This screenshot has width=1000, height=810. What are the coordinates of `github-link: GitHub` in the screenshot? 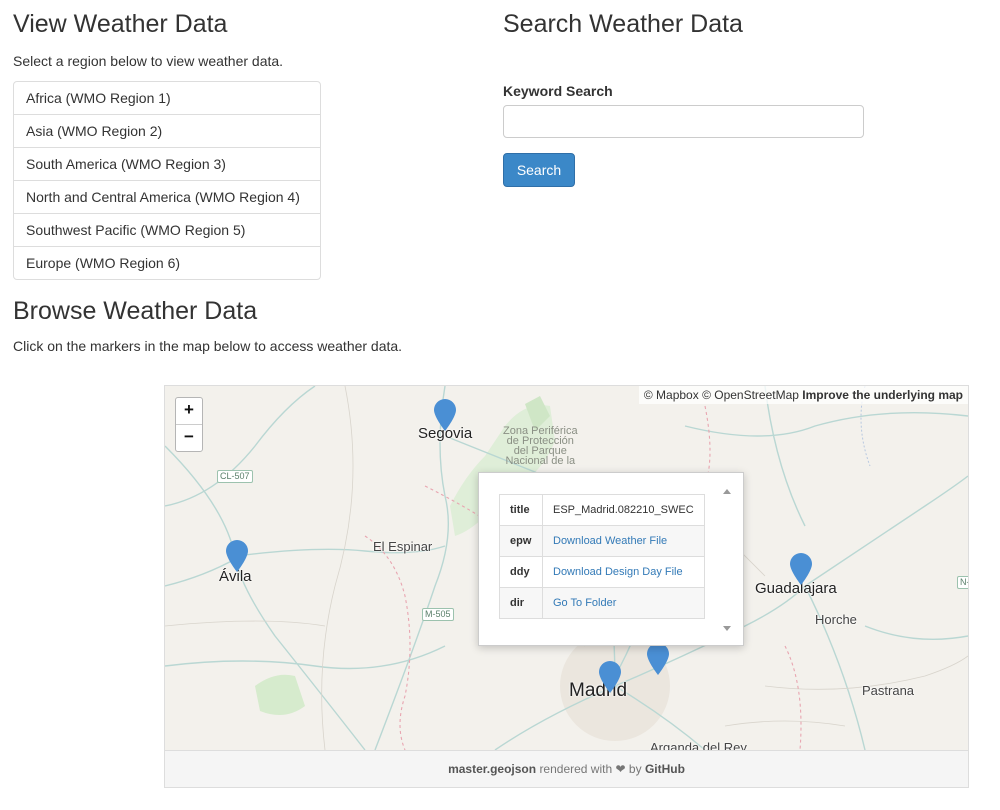 It's located at (665, 769).